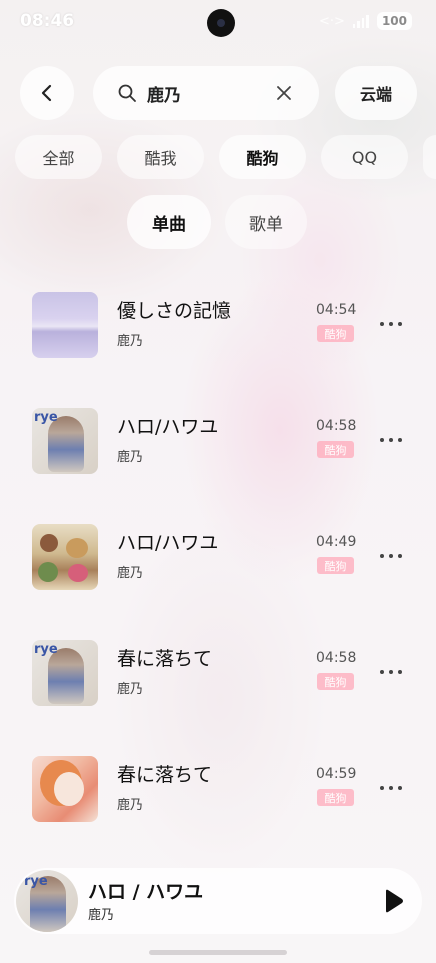 The height and width of the screenshot is (963, 436). I want to click on mini-player: rye ハロ / ハワユ 鹿乃, so click(218, 901).